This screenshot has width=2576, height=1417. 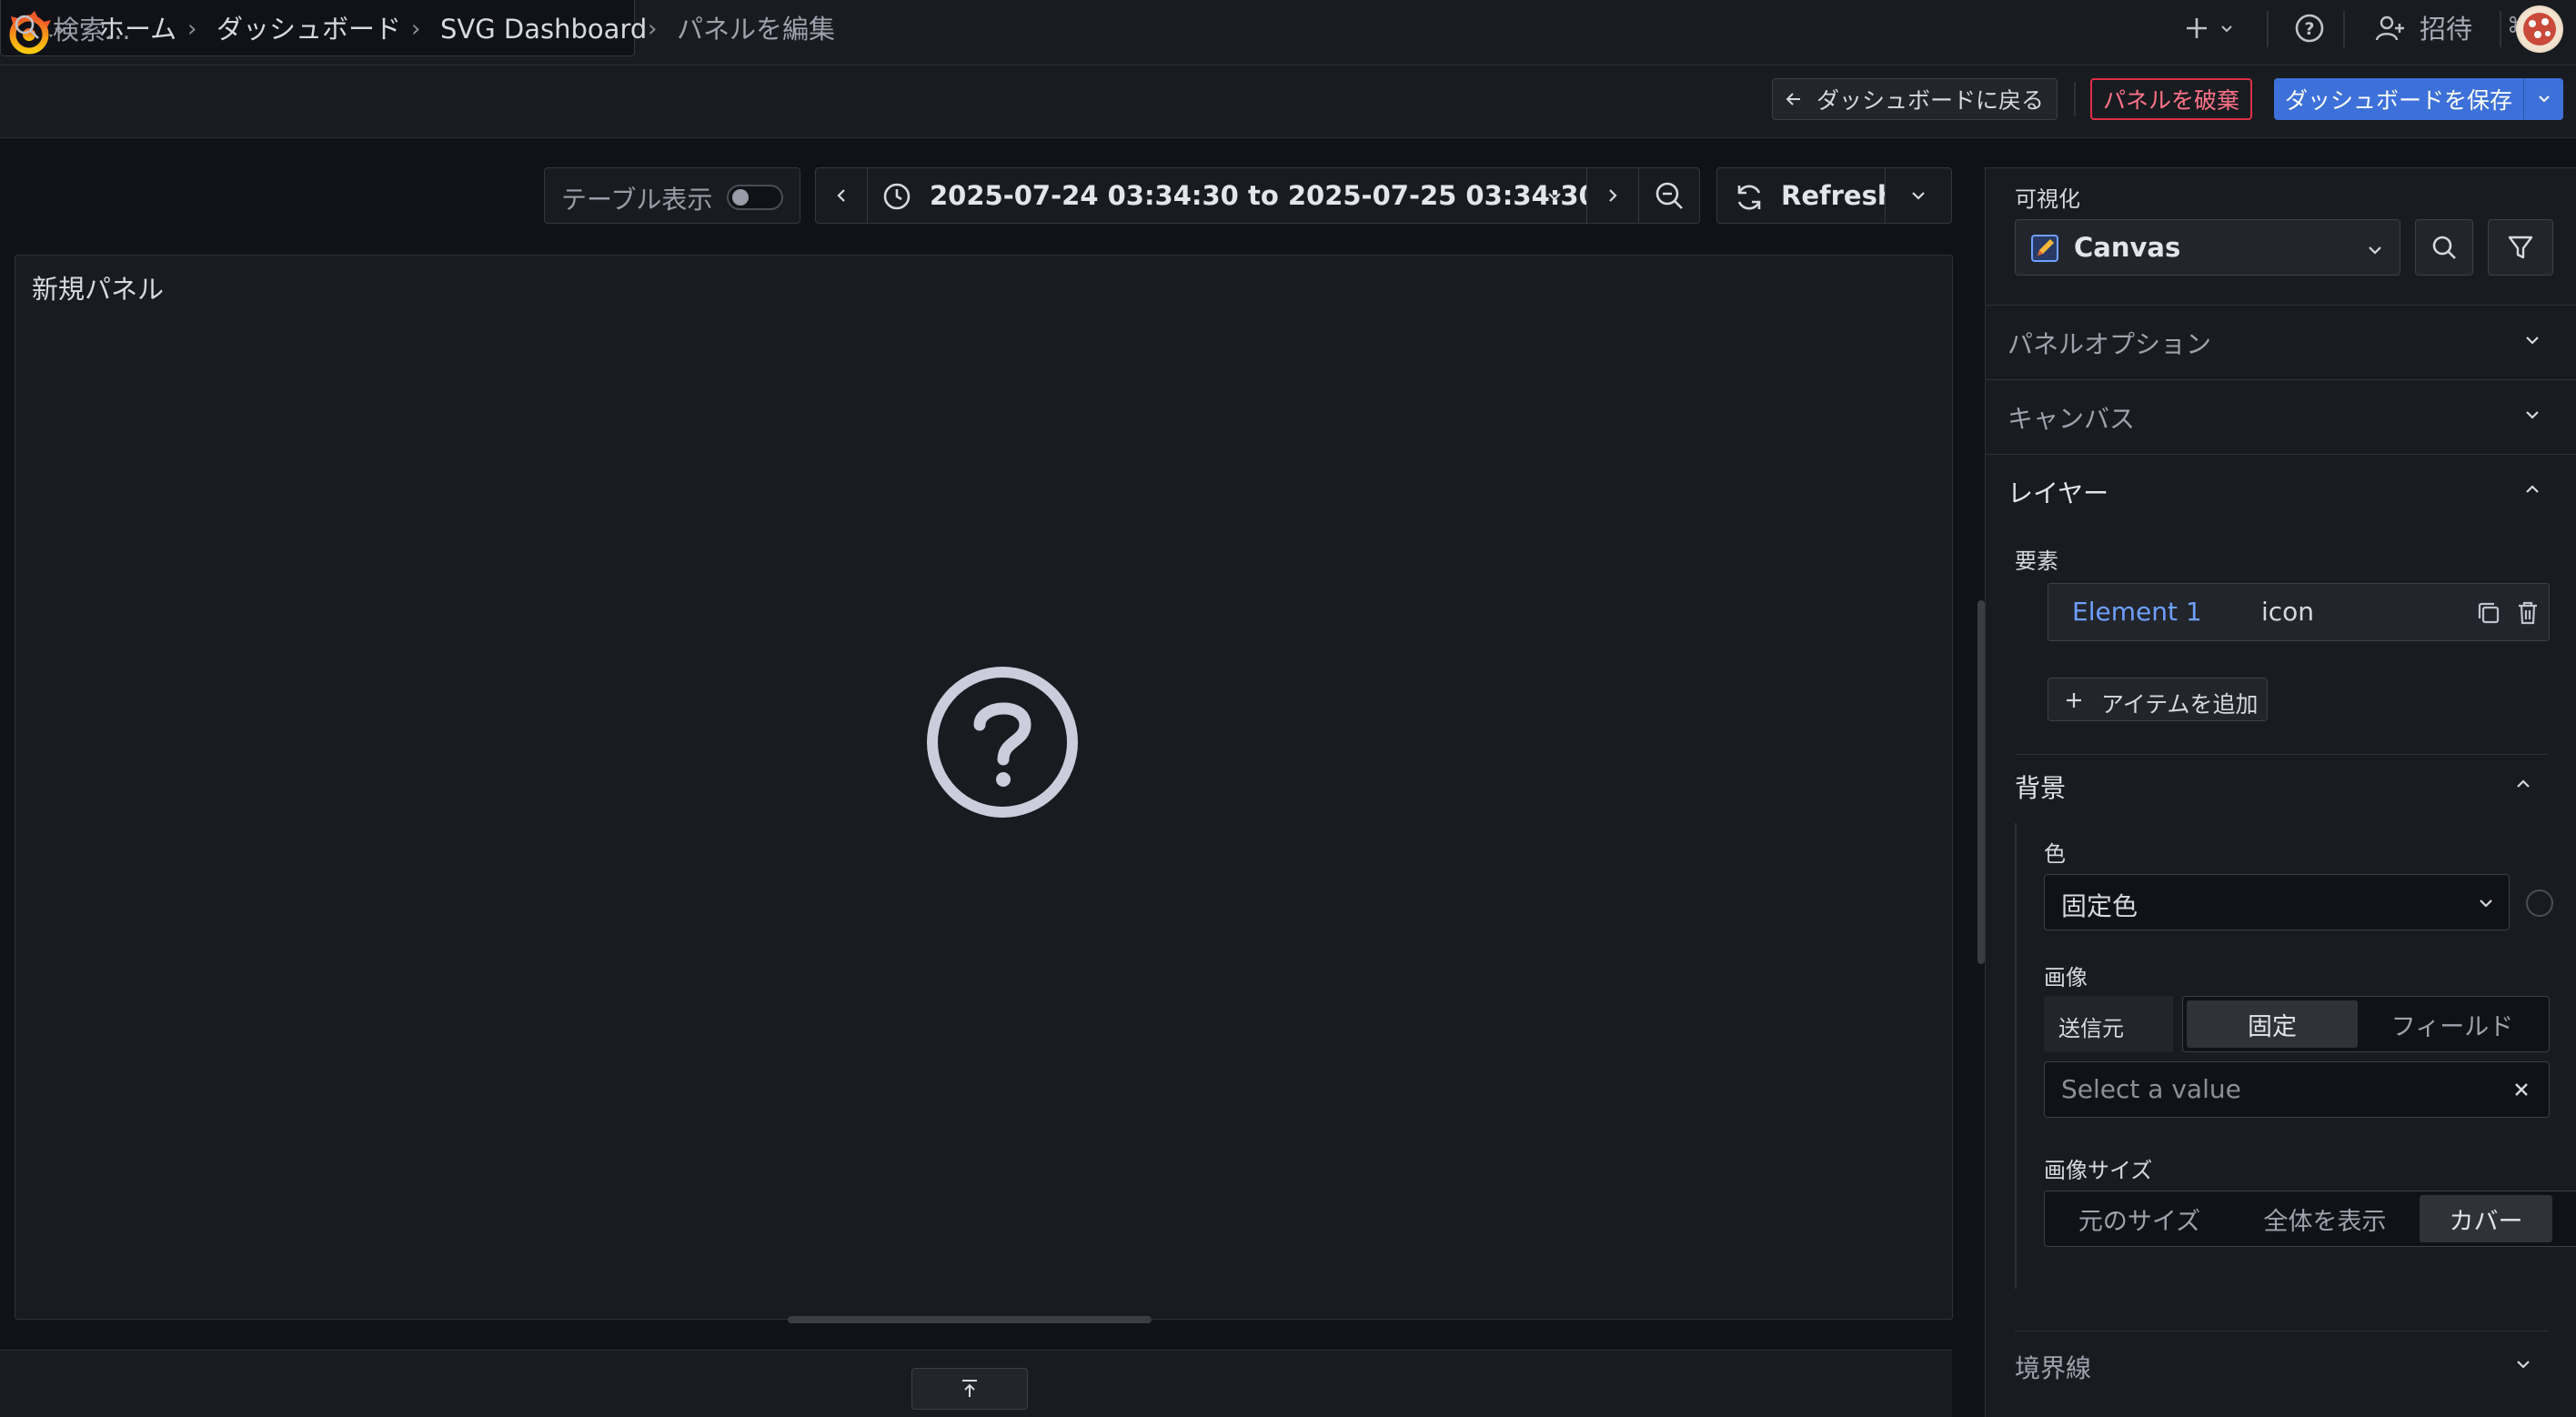 What do you see at coordinates (896, 196) in the screenshot?
I see `clock-icon` at bounding box center [896, 196].